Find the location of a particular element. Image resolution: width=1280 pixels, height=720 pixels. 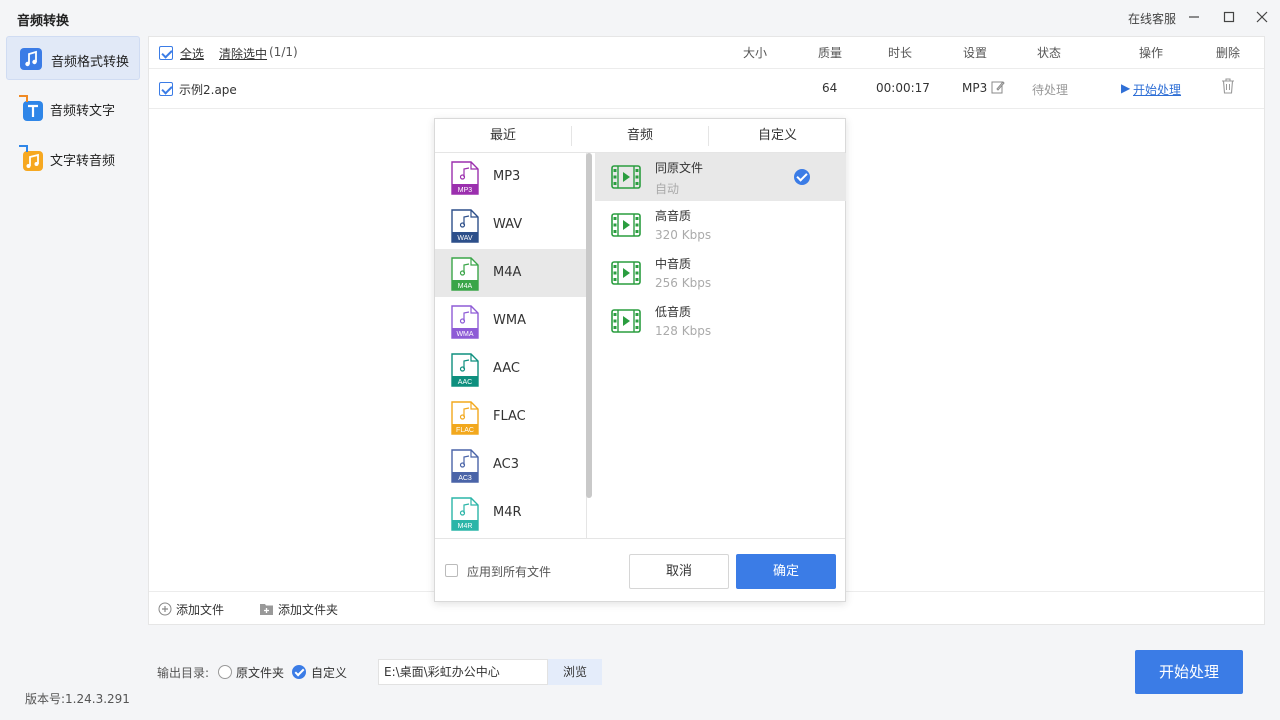

selection-count: (1/1) is located at coordinates (283, 52).